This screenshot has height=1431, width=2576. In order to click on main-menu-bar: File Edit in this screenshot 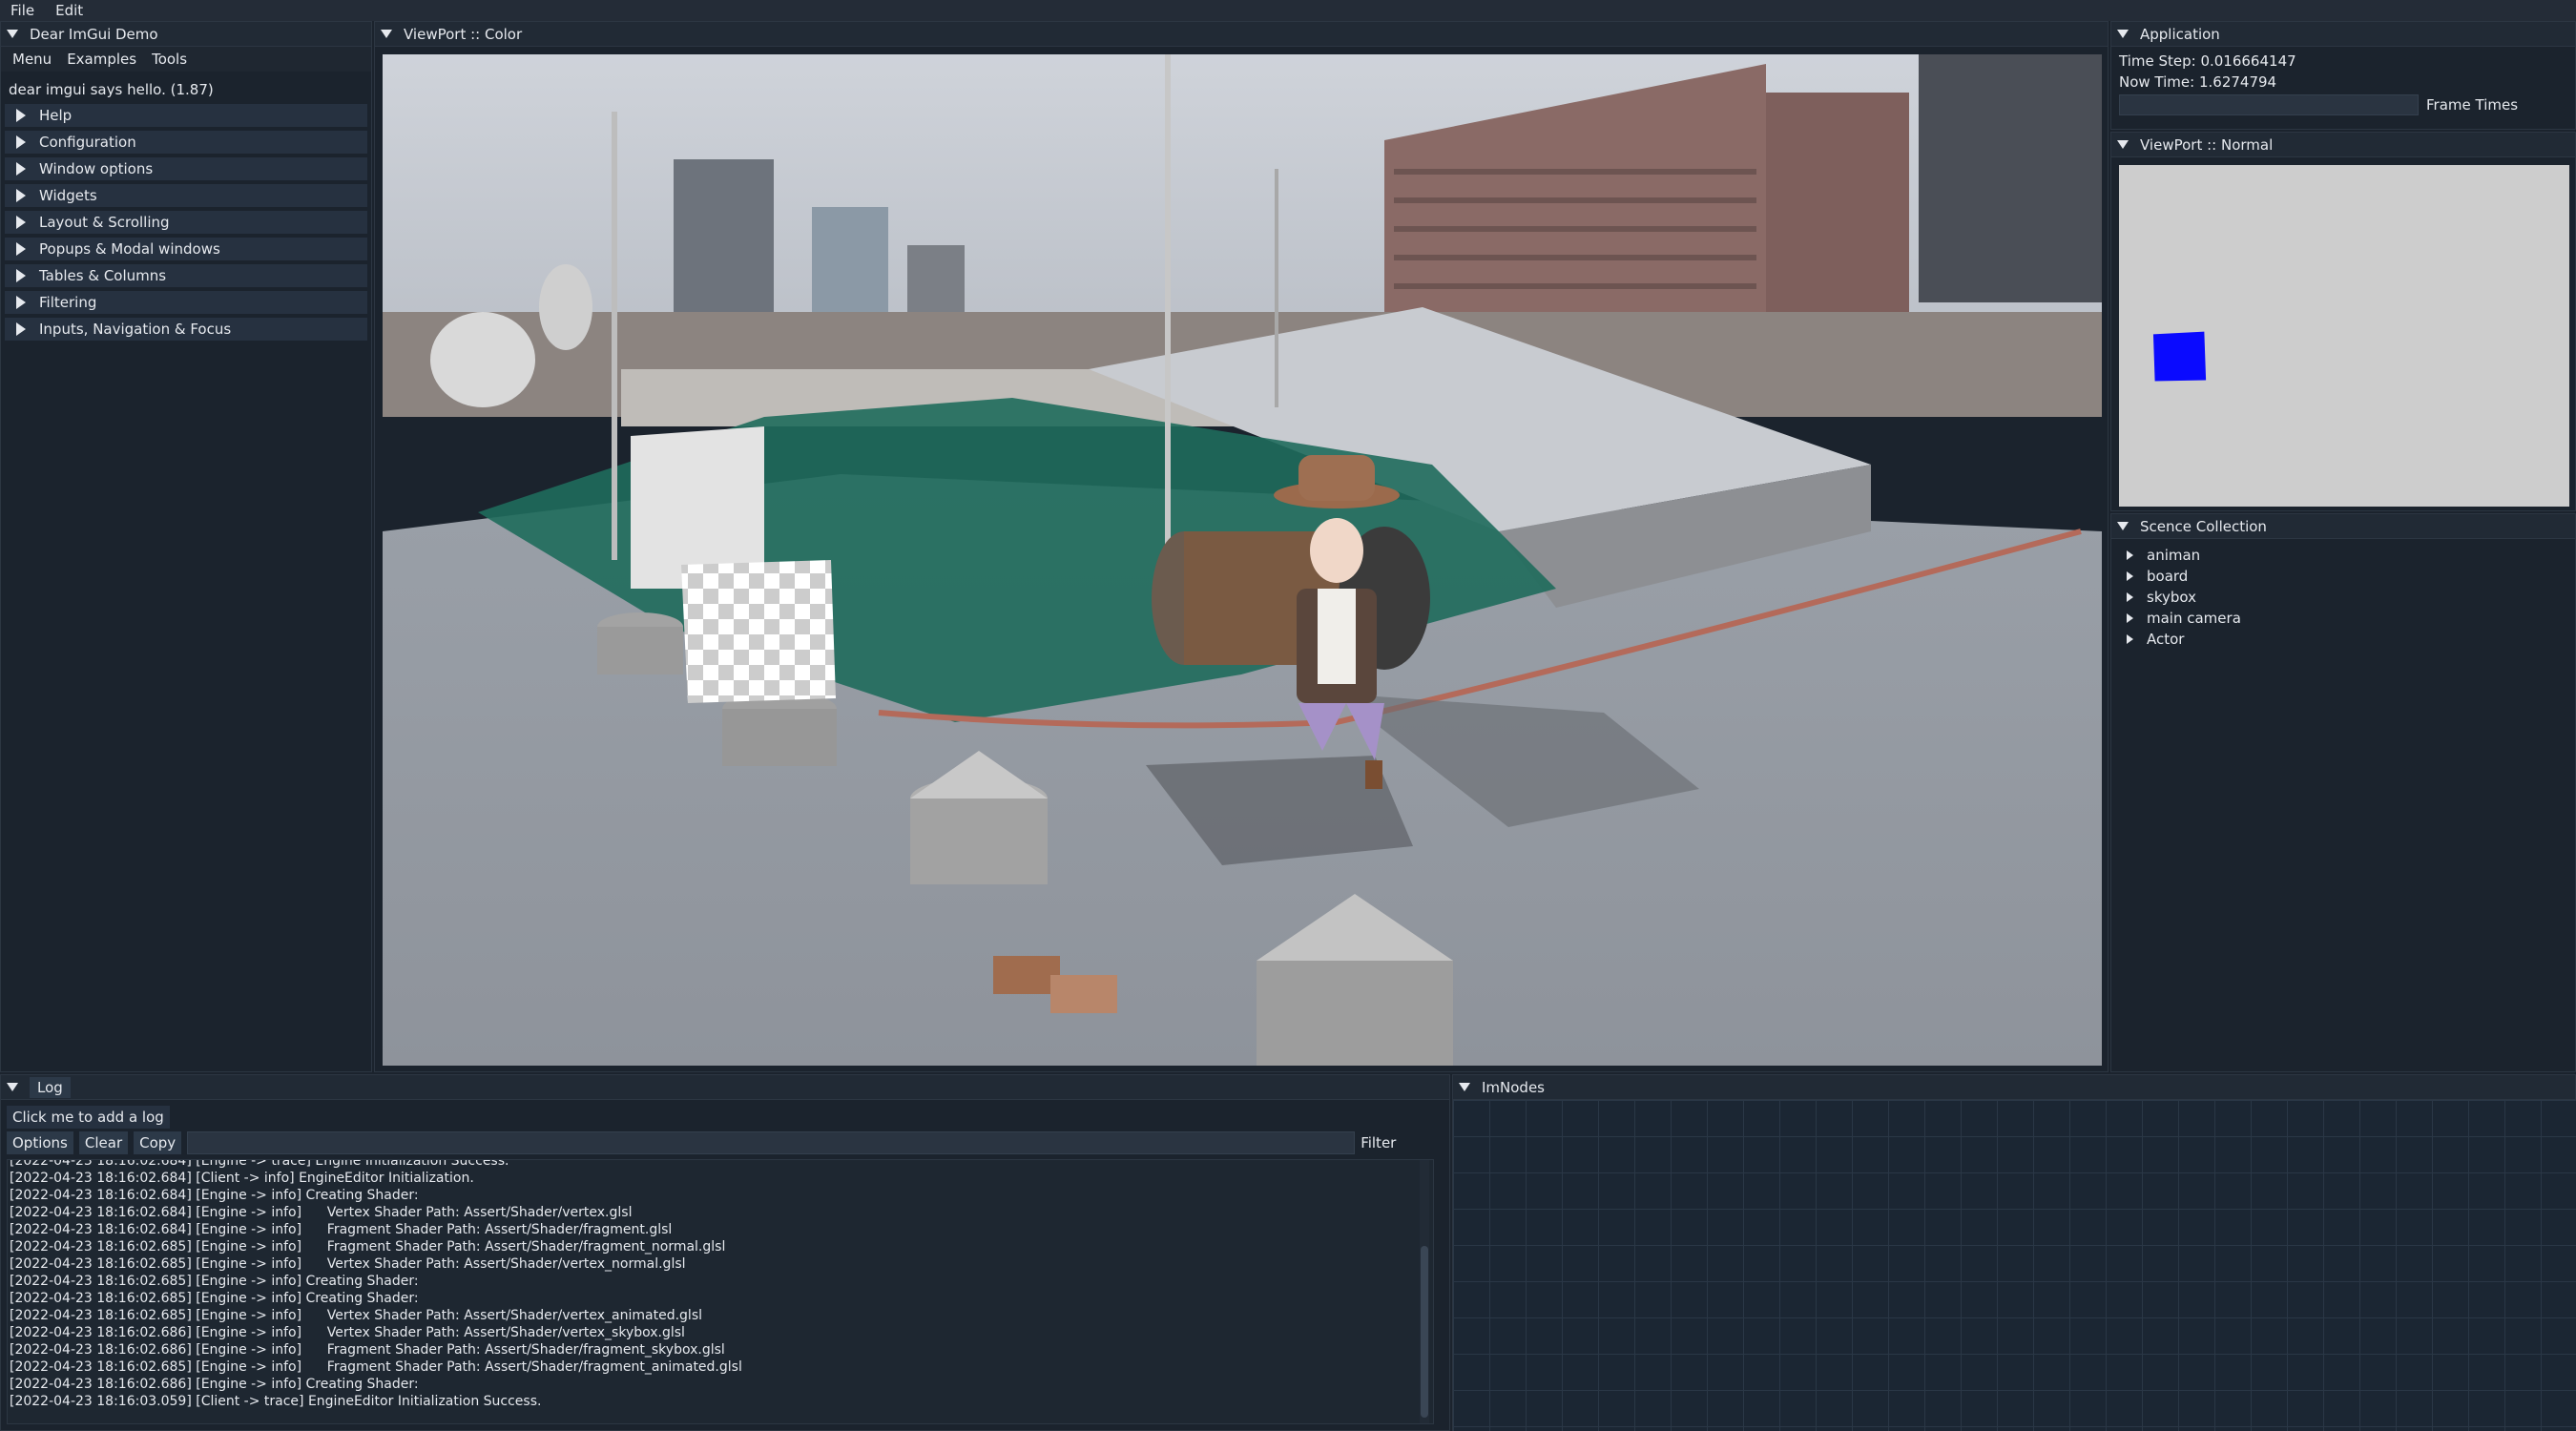, I will do `click(1288, 10)`.